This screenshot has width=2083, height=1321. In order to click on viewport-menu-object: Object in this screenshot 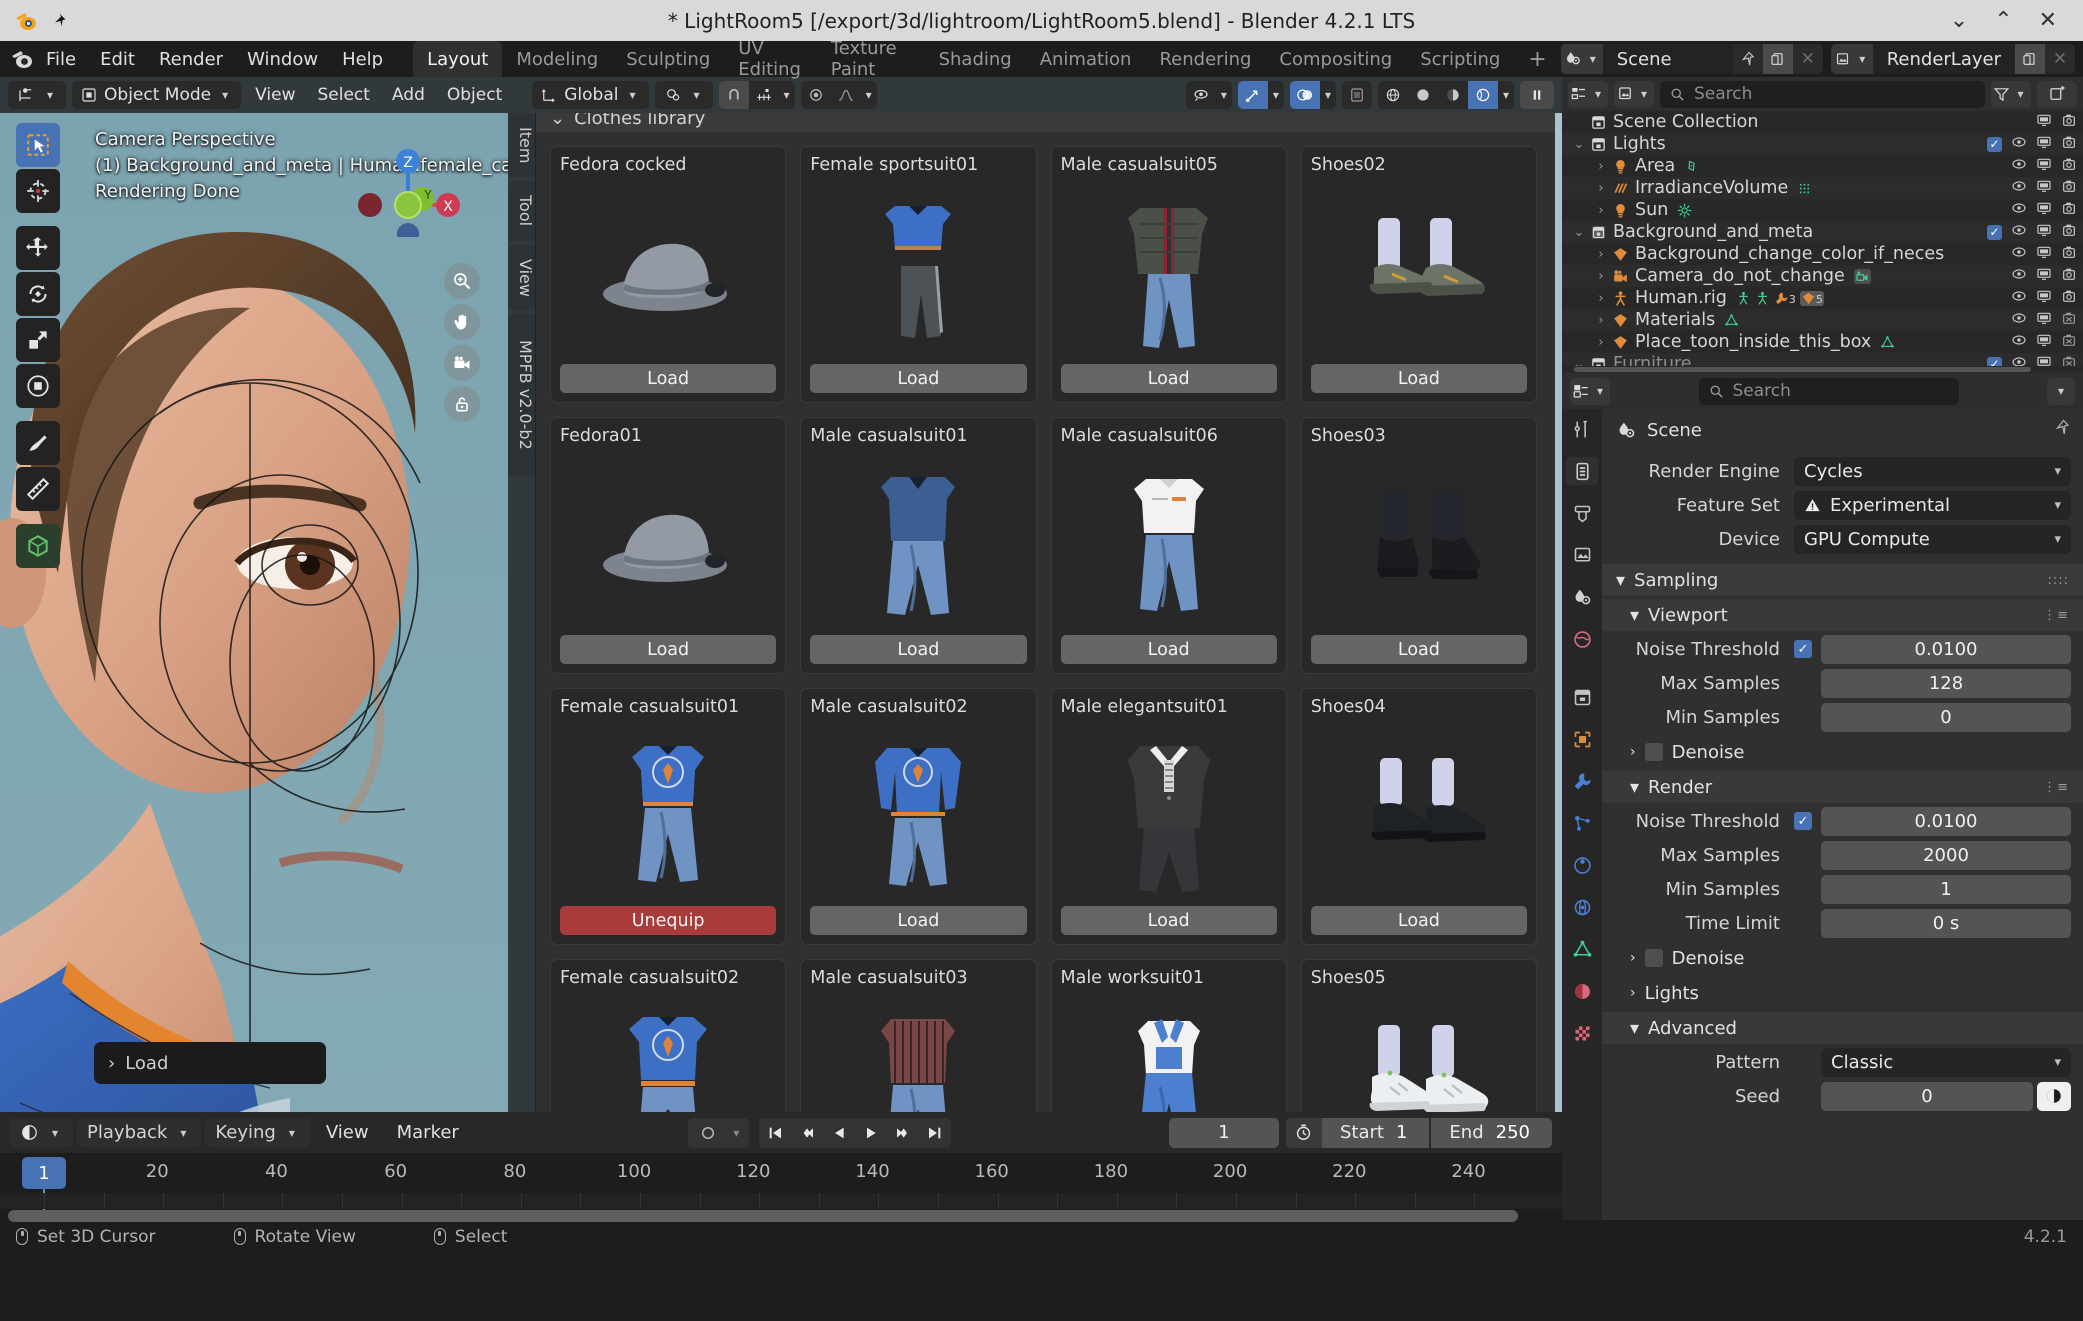, I will do `click(474, 95)`.